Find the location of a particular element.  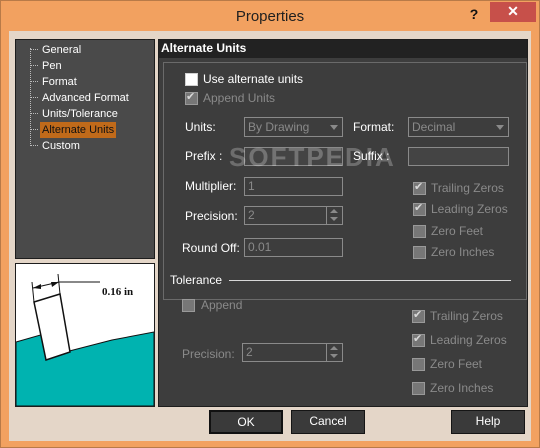

round-off-label: Round Off: is located at coordinates (211, 248).